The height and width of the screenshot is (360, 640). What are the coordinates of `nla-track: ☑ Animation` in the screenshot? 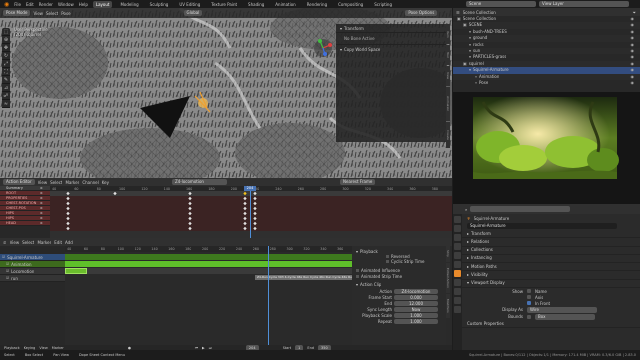 It's located at (32, 264).